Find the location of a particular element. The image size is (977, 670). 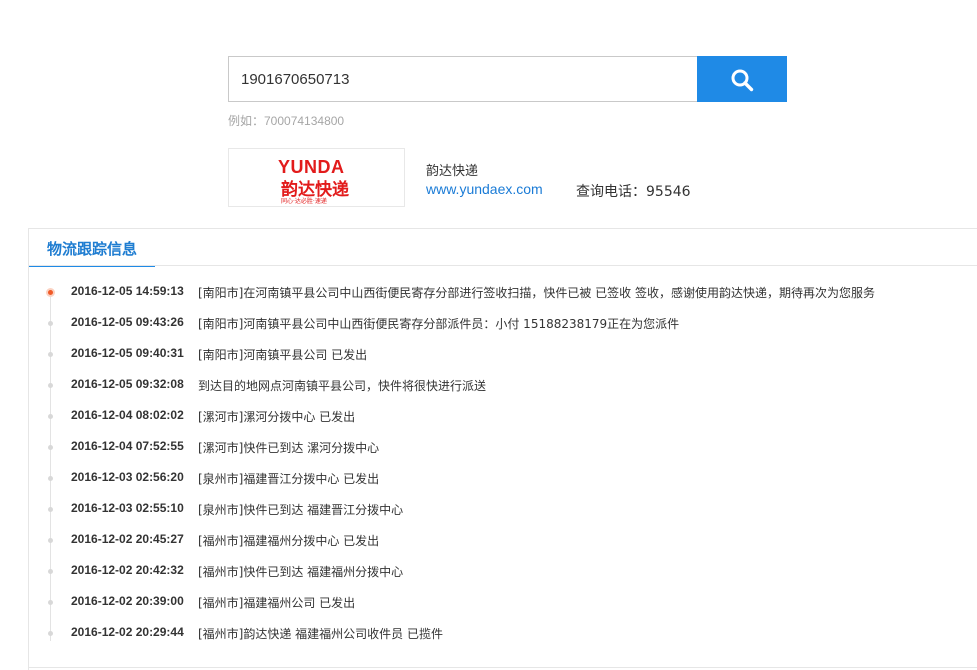

tab-divider is located at coordinates (503, 265).